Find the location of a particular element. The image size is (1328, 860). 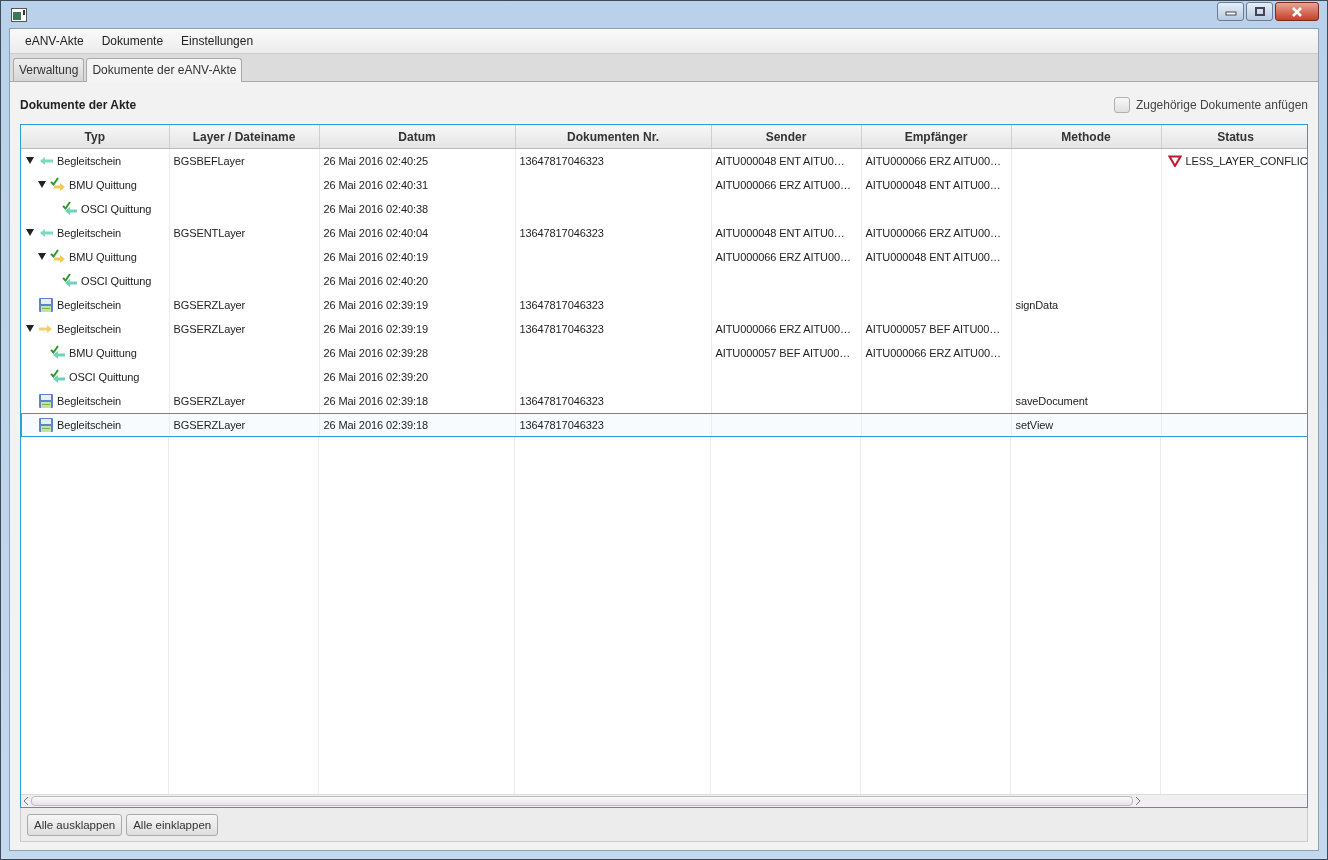

menu-item: Einstellungen is located at coordinates (217, 41).